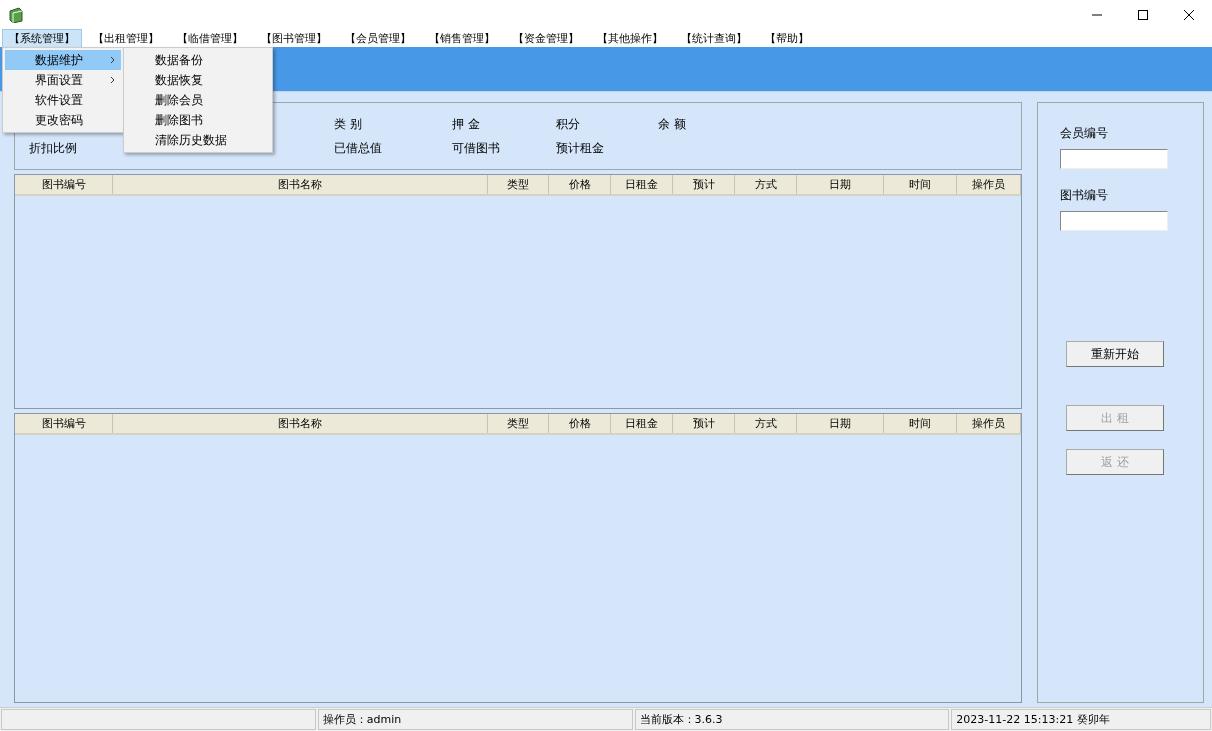 This screenshot has height=731, width=1212. What do you see at coordinates (63, 80) in the screenshot?
I see `menu-entry: 界面设置` at bounding box center [63, 80].